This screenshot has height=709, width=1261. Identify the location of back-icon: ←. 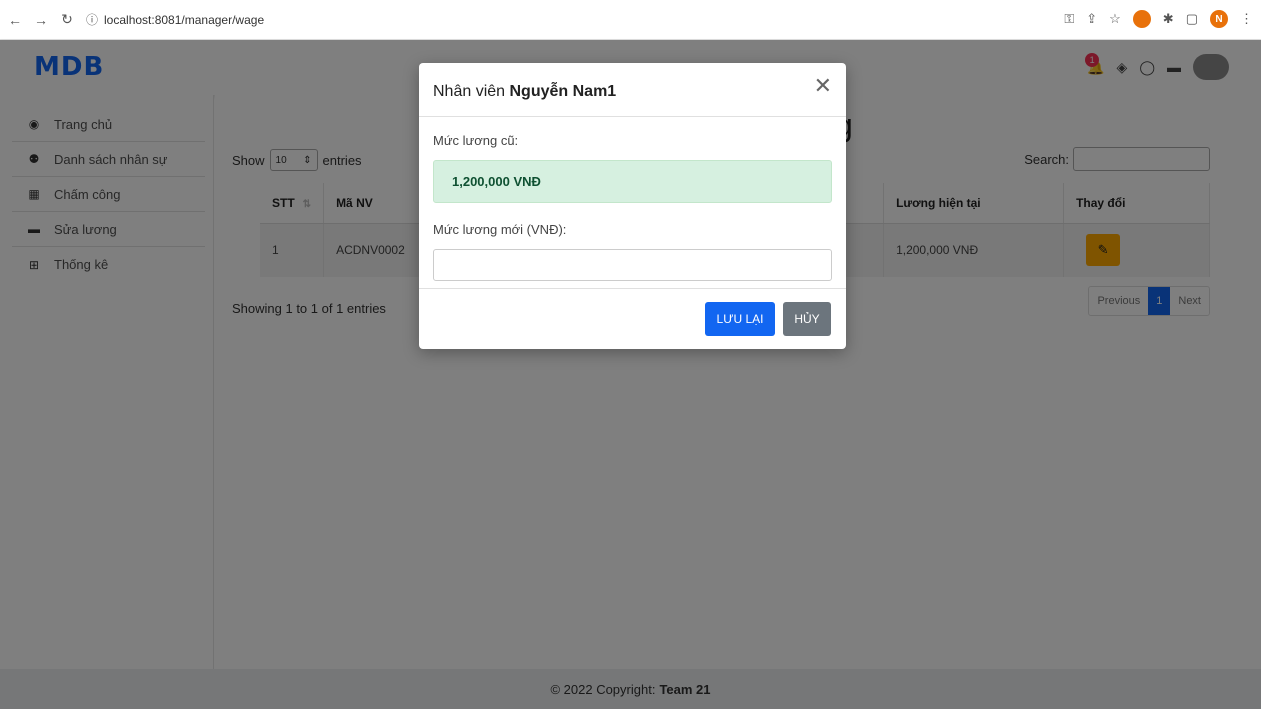
(15, 20).